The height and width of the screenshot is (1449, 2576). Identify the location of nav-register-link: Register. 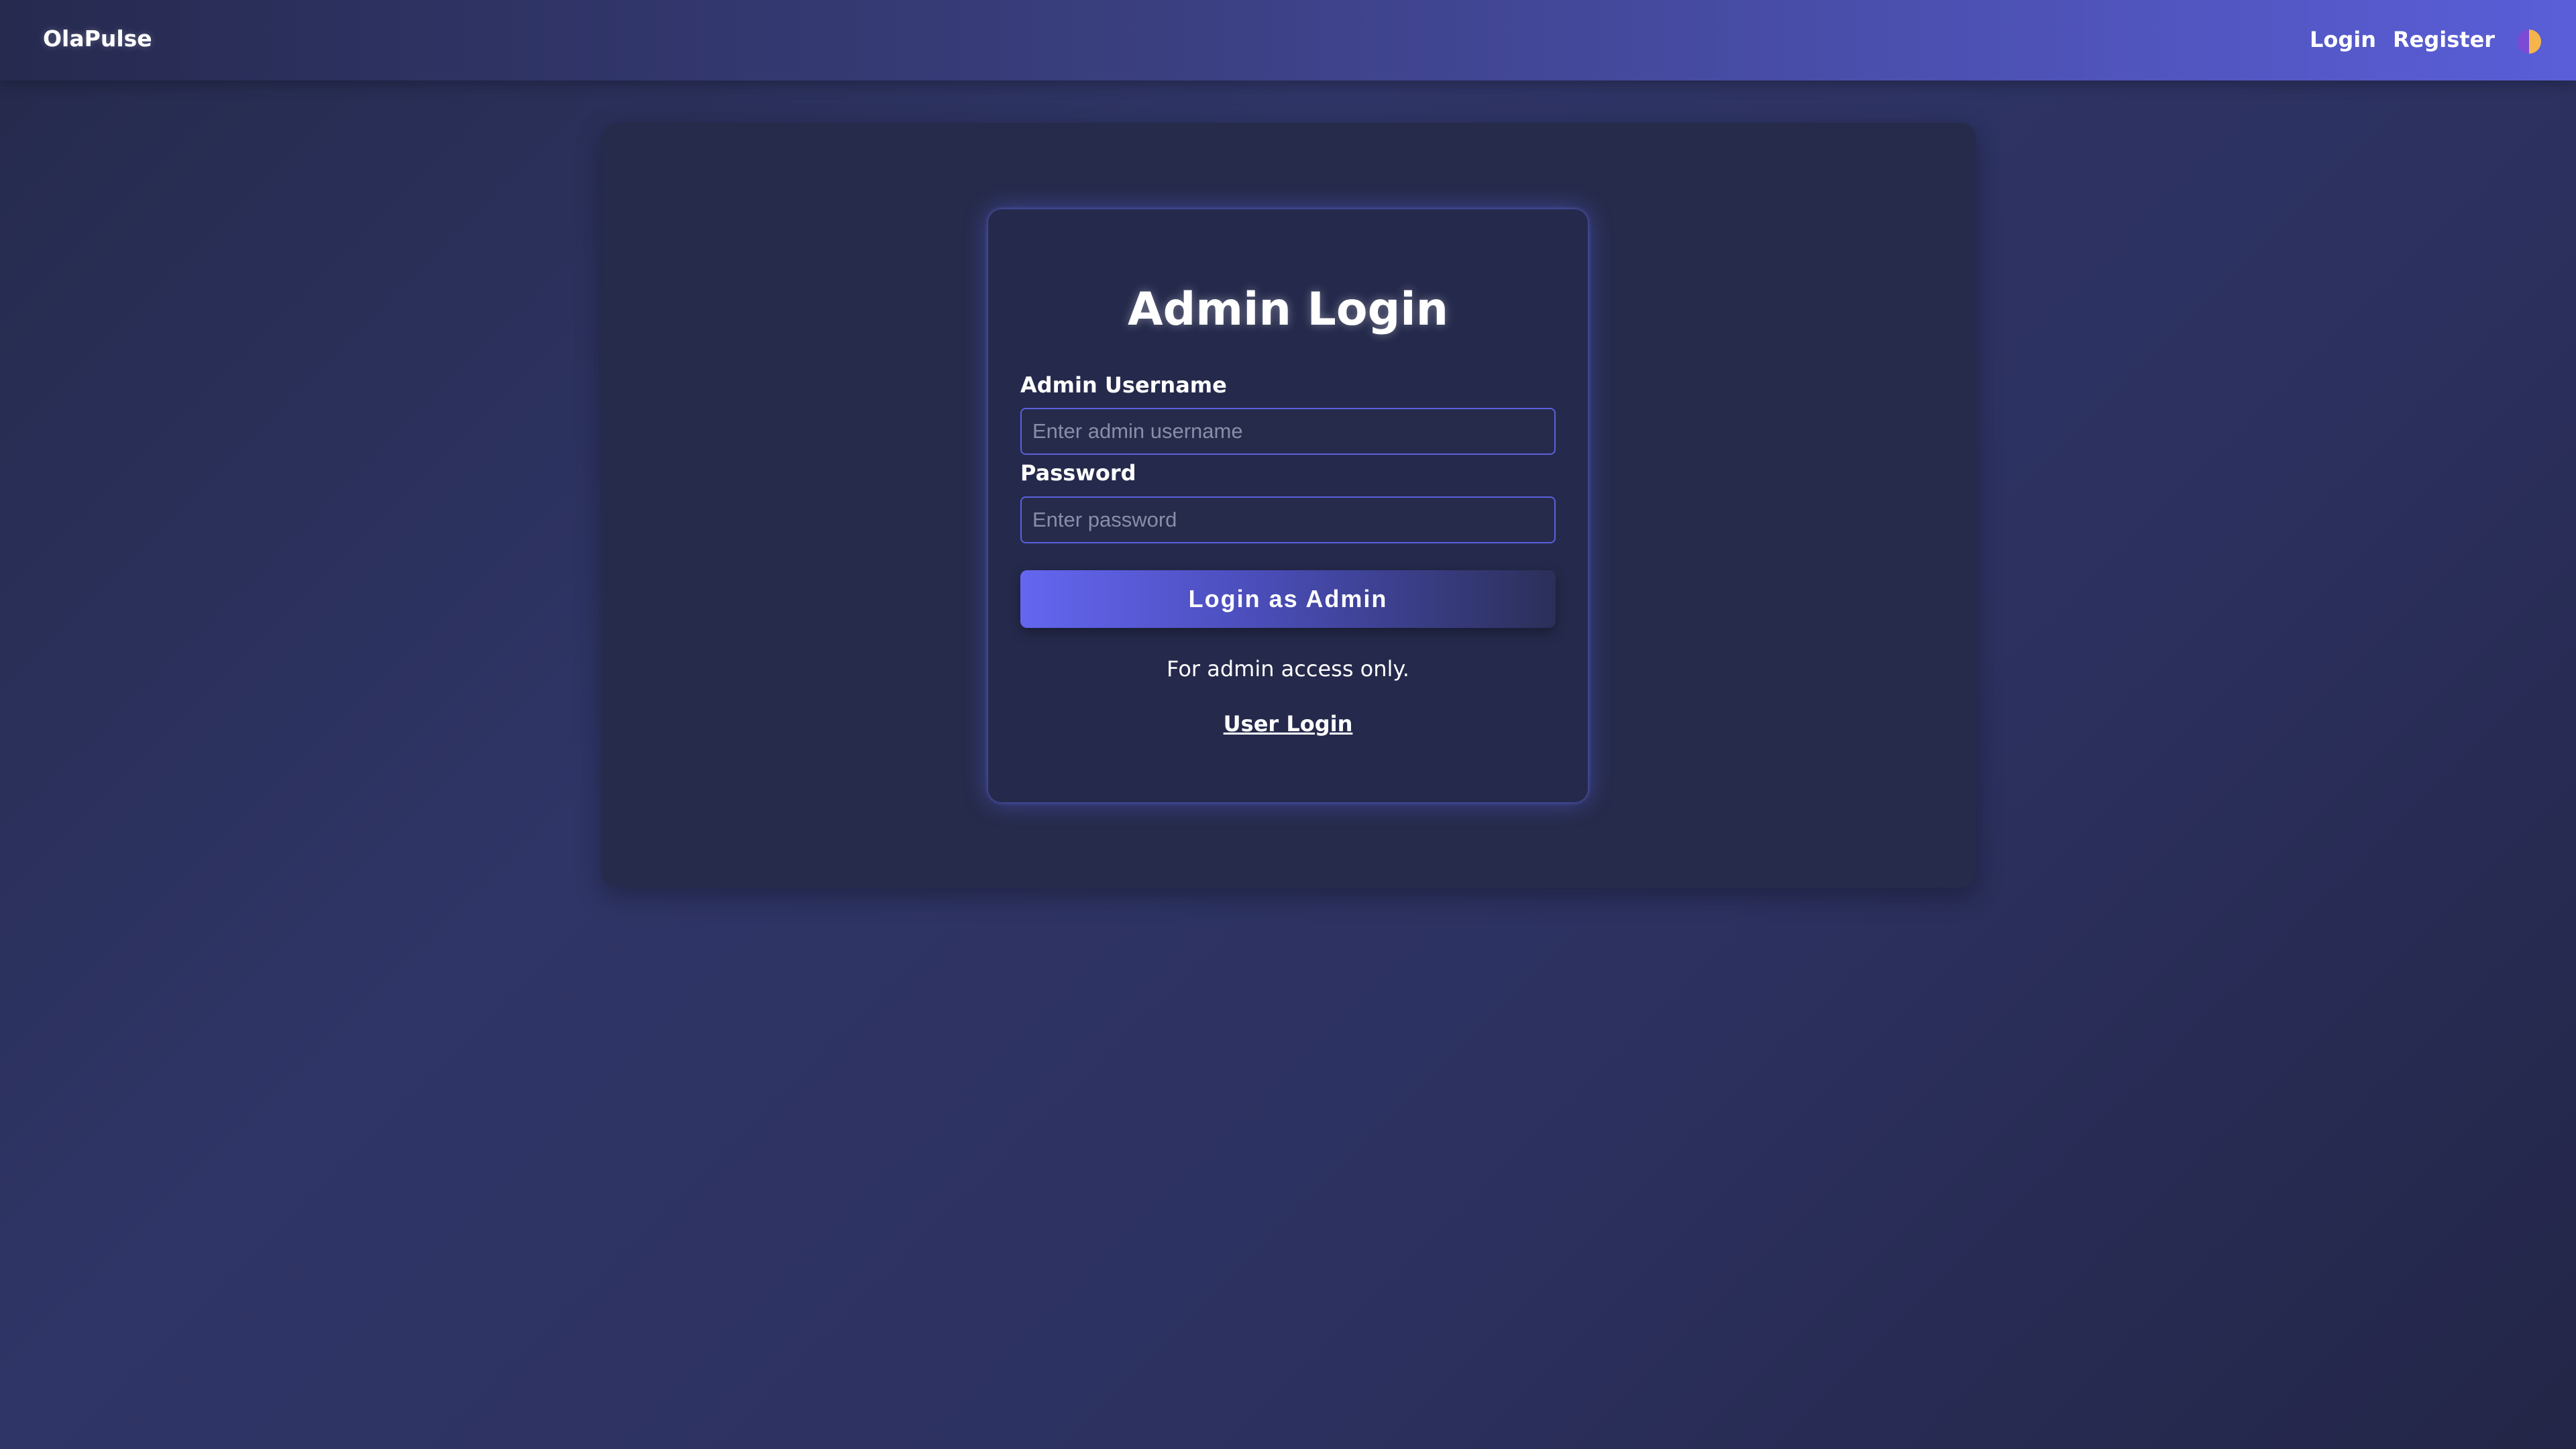
(2444, 39).